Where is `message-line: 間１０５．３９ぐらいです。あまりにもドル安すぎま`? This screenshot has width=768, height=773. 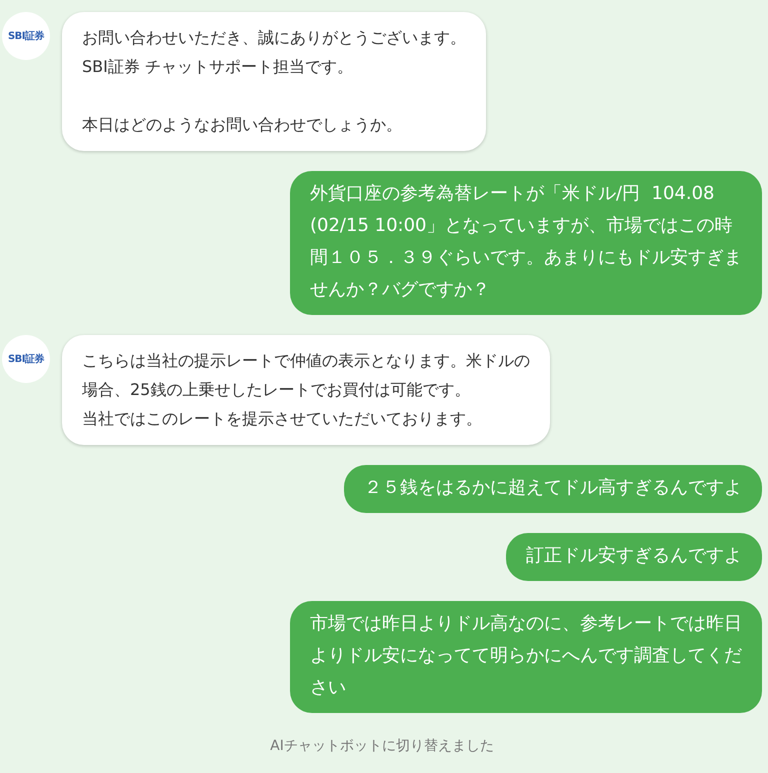
message-line: 間１０５．３９ぐらいです。あまりにもドル安すぎま is located at coordinates (526, 258).